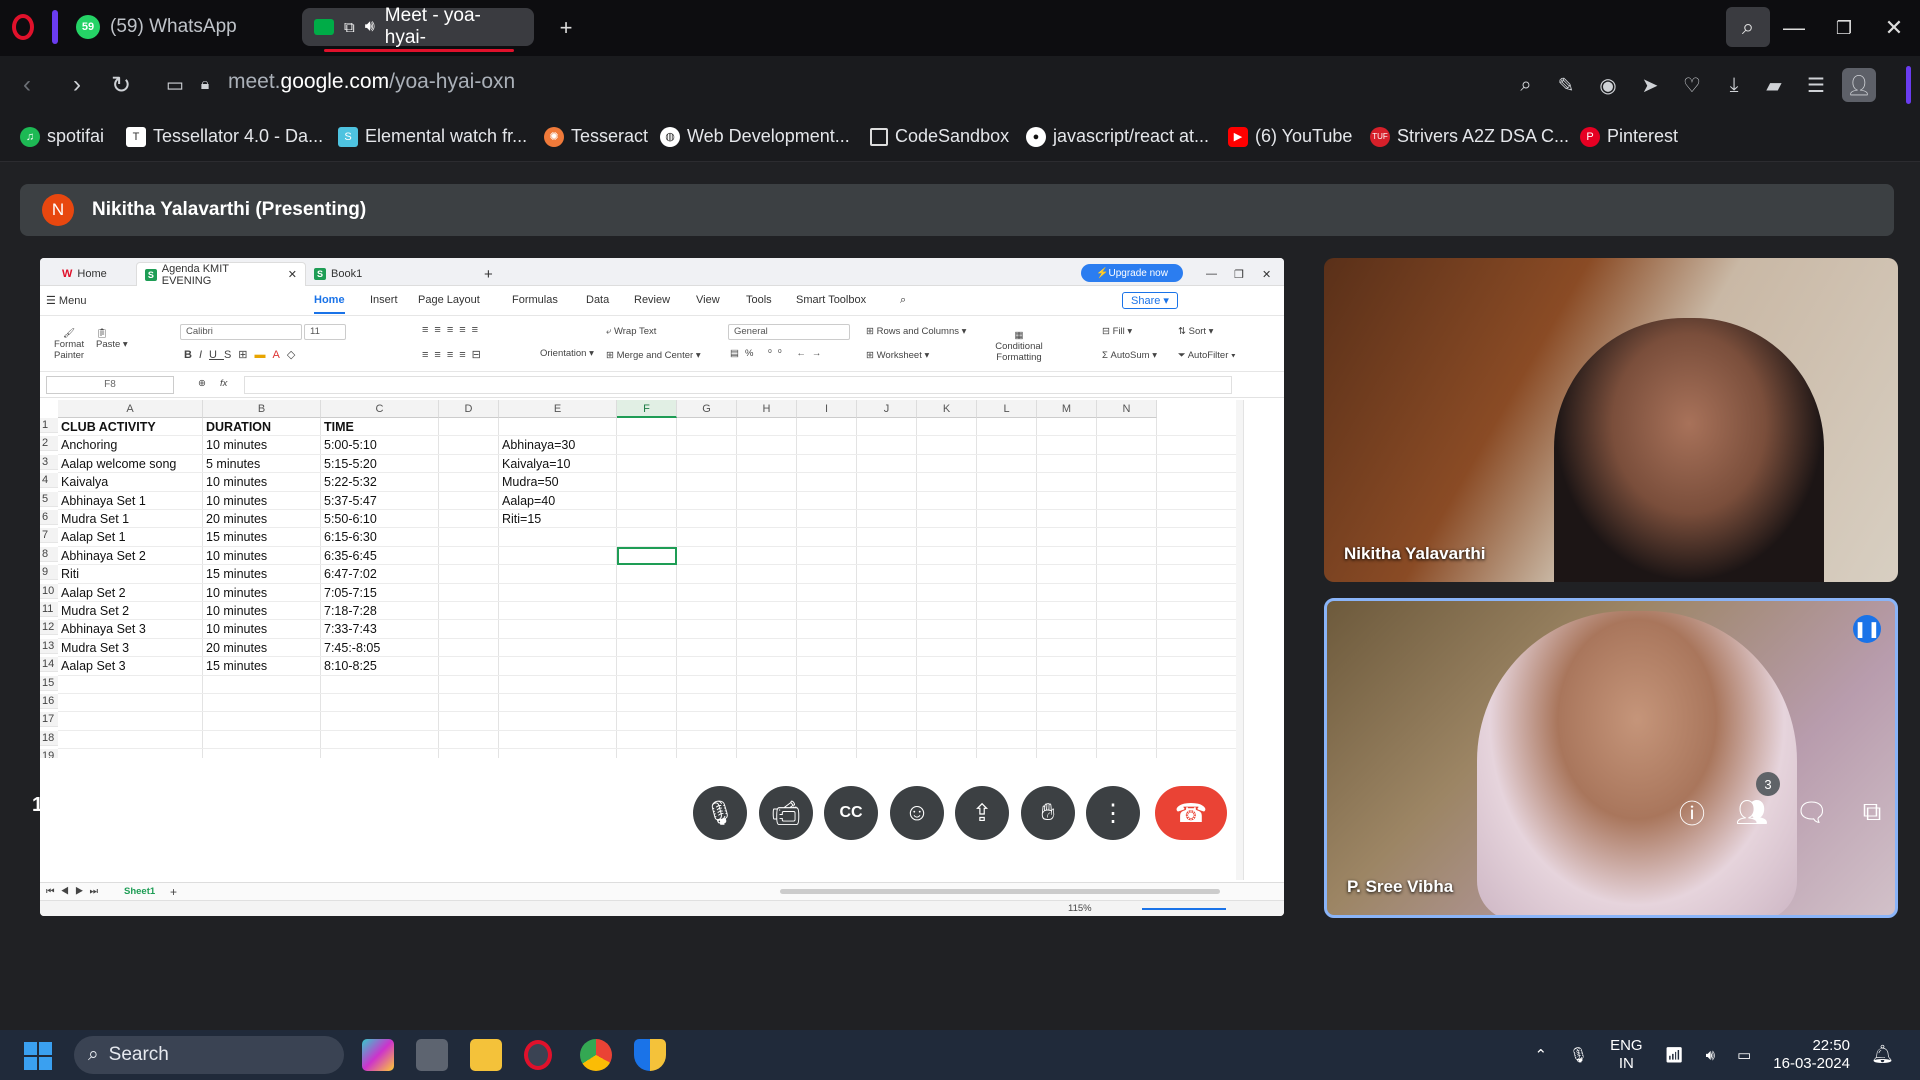 Image resolution: width=1920 pixels, height=1080 pixels. I want to click on autosum-button: Σ AutoSum ▾, so click(1129, 355).